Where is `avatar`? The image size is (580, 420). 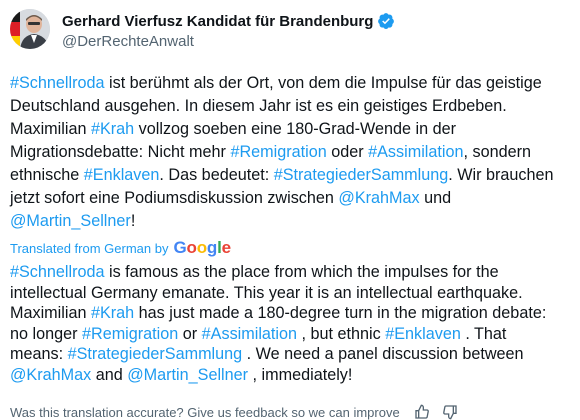
avatar is located at coordinates (30, 29).